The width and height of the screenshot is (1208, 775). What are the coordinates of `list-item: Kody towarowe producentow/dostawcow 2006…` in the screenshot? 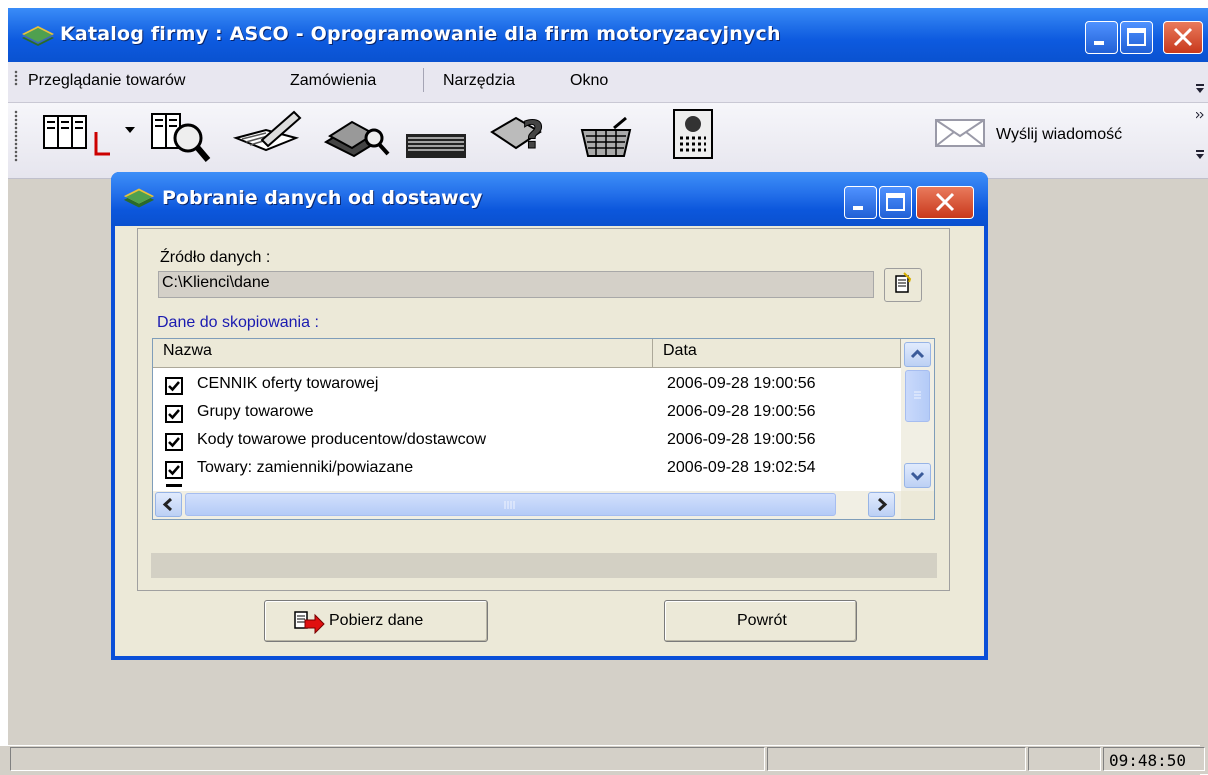 It's located at (526, 442).